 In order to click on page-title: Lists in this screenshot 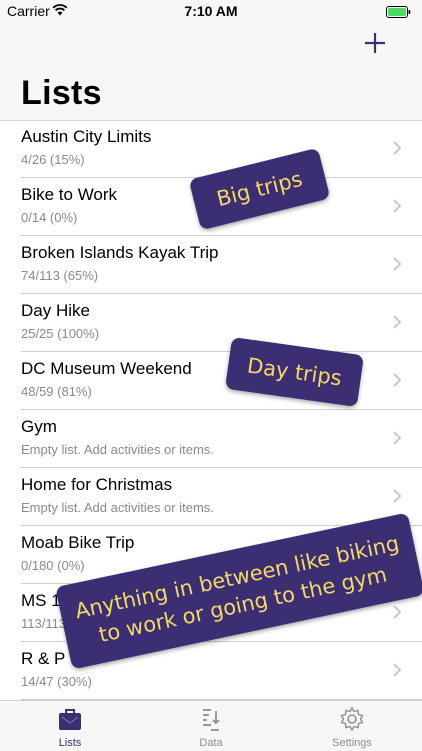, I will do `click(61, 93)`.